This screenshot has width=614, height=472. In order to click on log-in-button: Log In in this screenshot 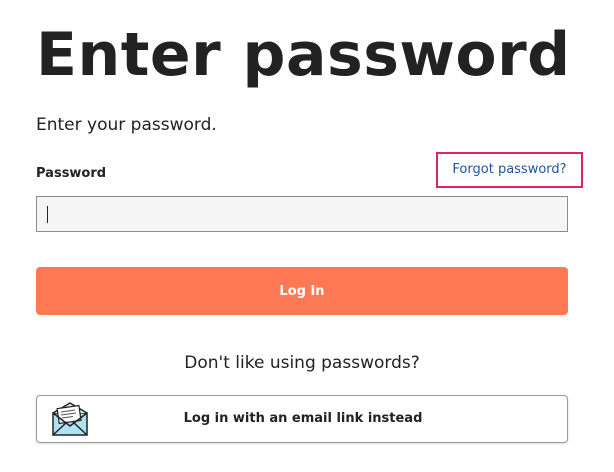, I will do `click(302, 291)`.